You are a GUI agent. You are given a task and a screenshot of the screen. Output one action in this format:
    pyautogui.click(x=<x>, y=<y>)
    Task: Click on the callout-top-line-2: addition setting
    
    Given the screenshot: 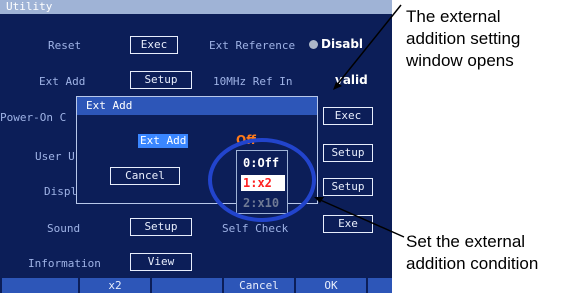 What is the action you would take?
    pyautogui.click(x=463, y=38)
    